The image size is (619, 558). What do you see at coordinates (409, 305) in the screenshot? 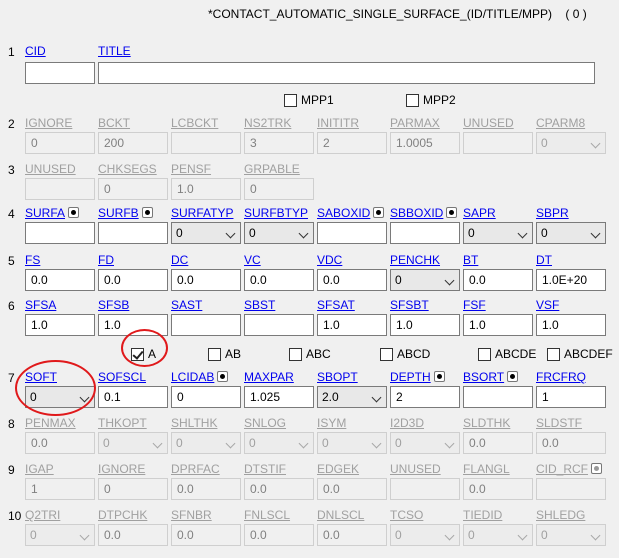
I see `label-sfsbt: SFSBT` at bounding box center [409, 305].